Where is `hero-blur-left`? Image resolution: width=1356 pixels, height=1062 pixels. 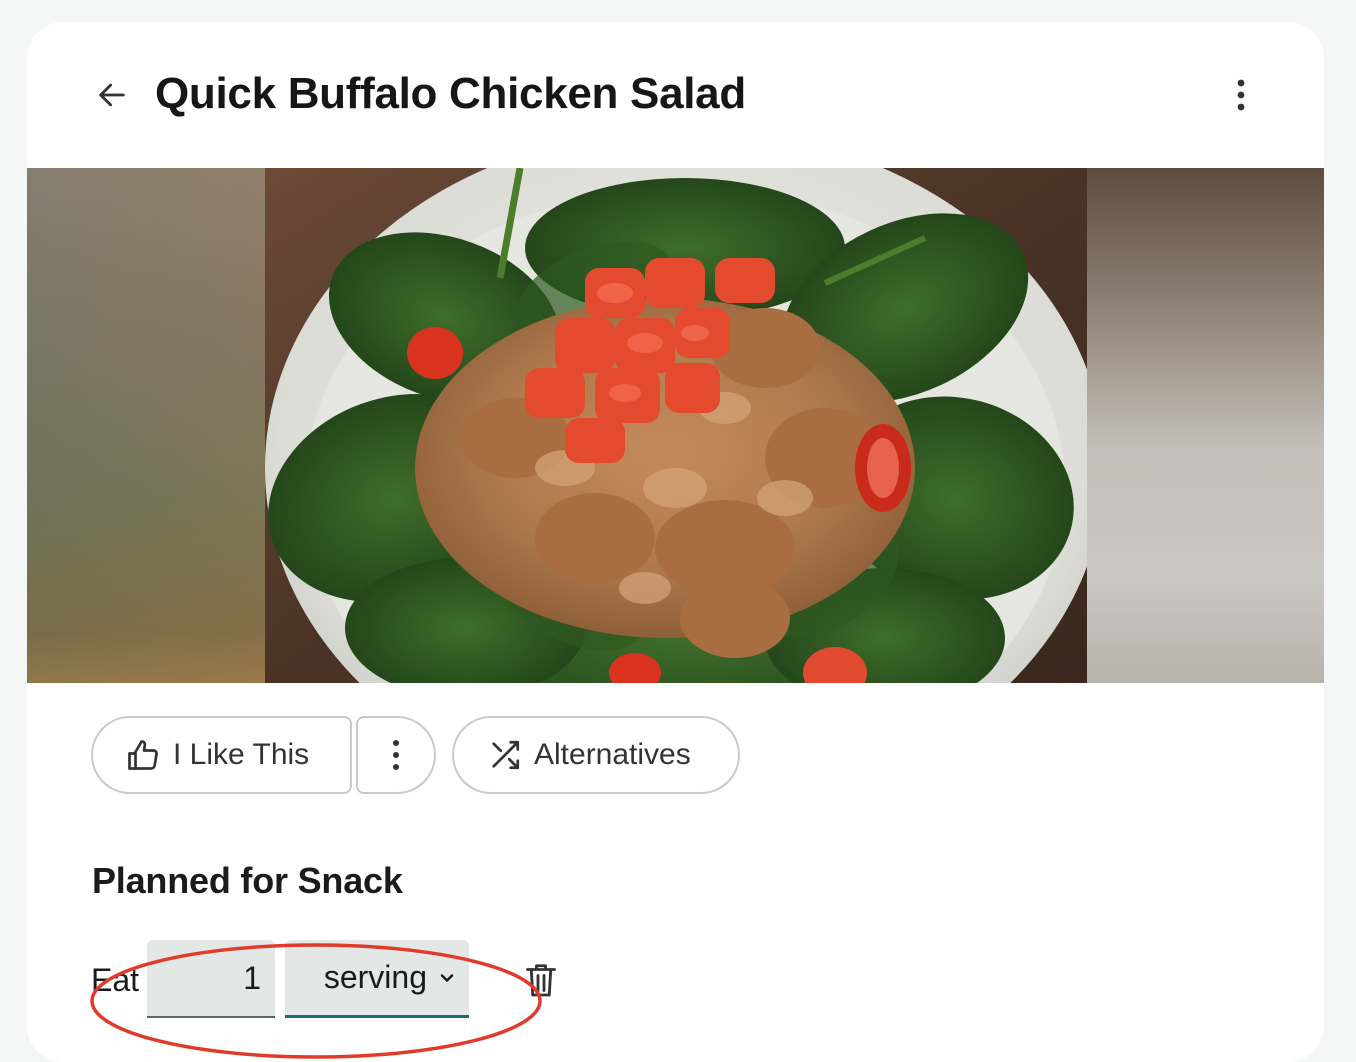
hero-blur-left is located at coordinates (146, 425).